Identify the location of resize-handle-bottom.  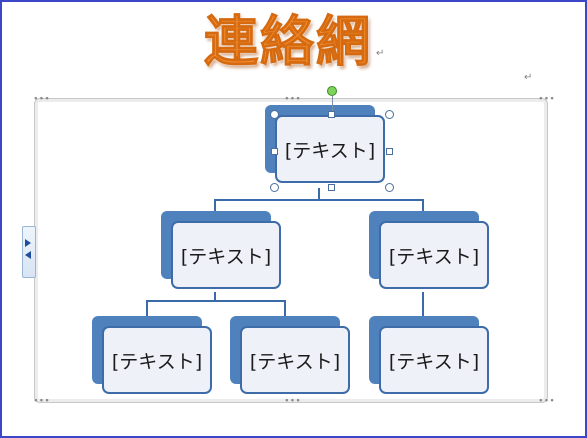
(331, 187).